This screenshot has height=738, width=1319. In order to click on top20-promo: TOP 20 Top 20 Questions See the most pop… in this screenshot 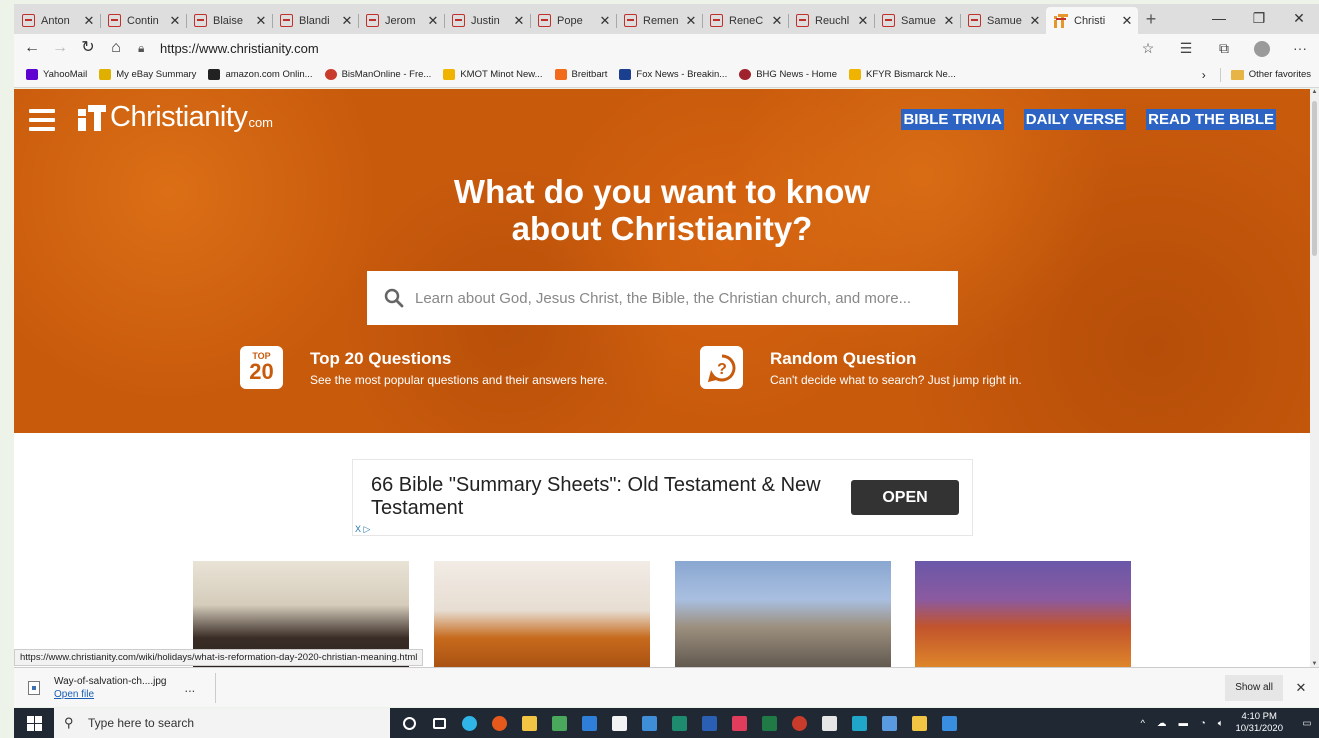, I will do `click(424, 367)`.